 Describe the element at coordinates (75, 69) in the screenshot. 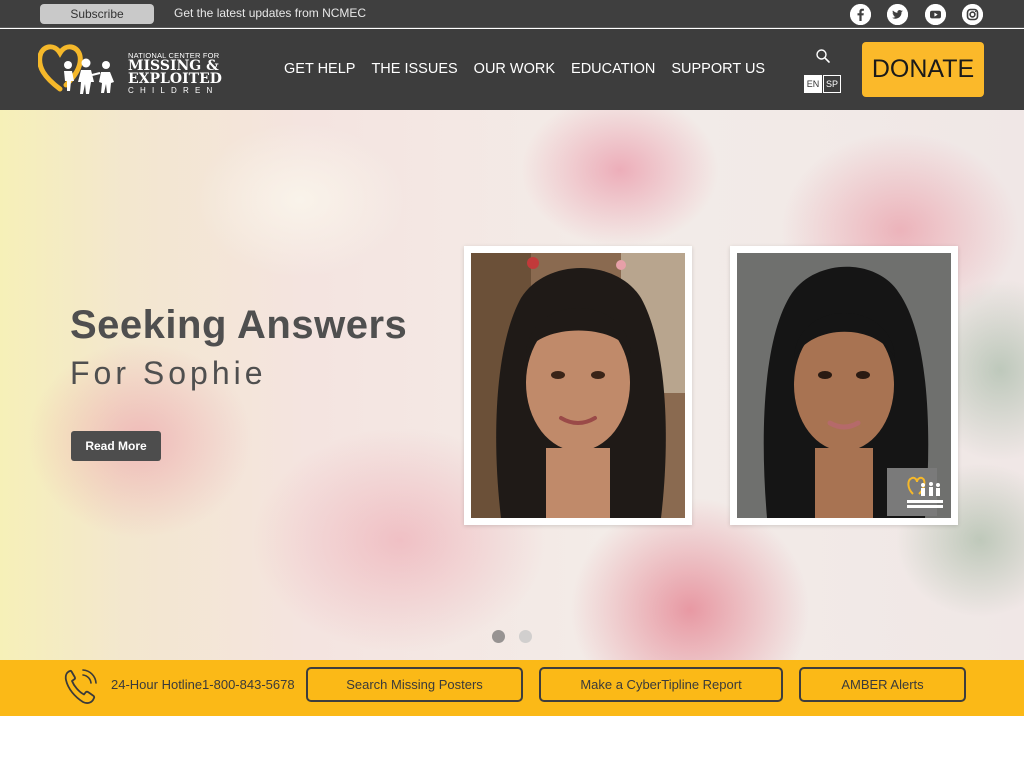

I see `logo-figures-icon` at that location.